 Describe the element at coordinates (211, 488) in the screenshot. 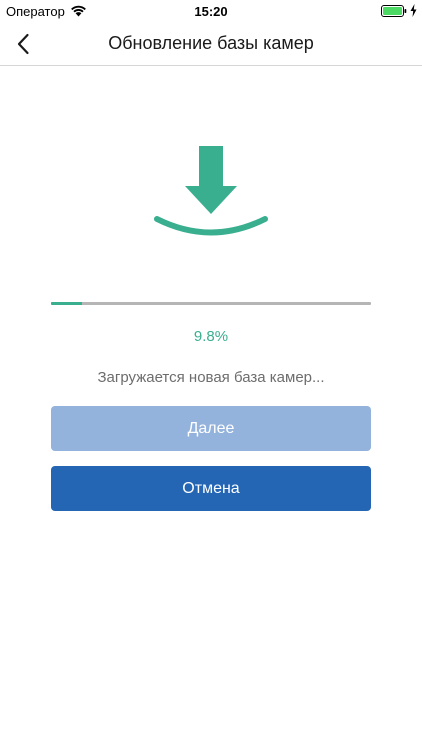

I see `cancel-button: Отмена` at that location.